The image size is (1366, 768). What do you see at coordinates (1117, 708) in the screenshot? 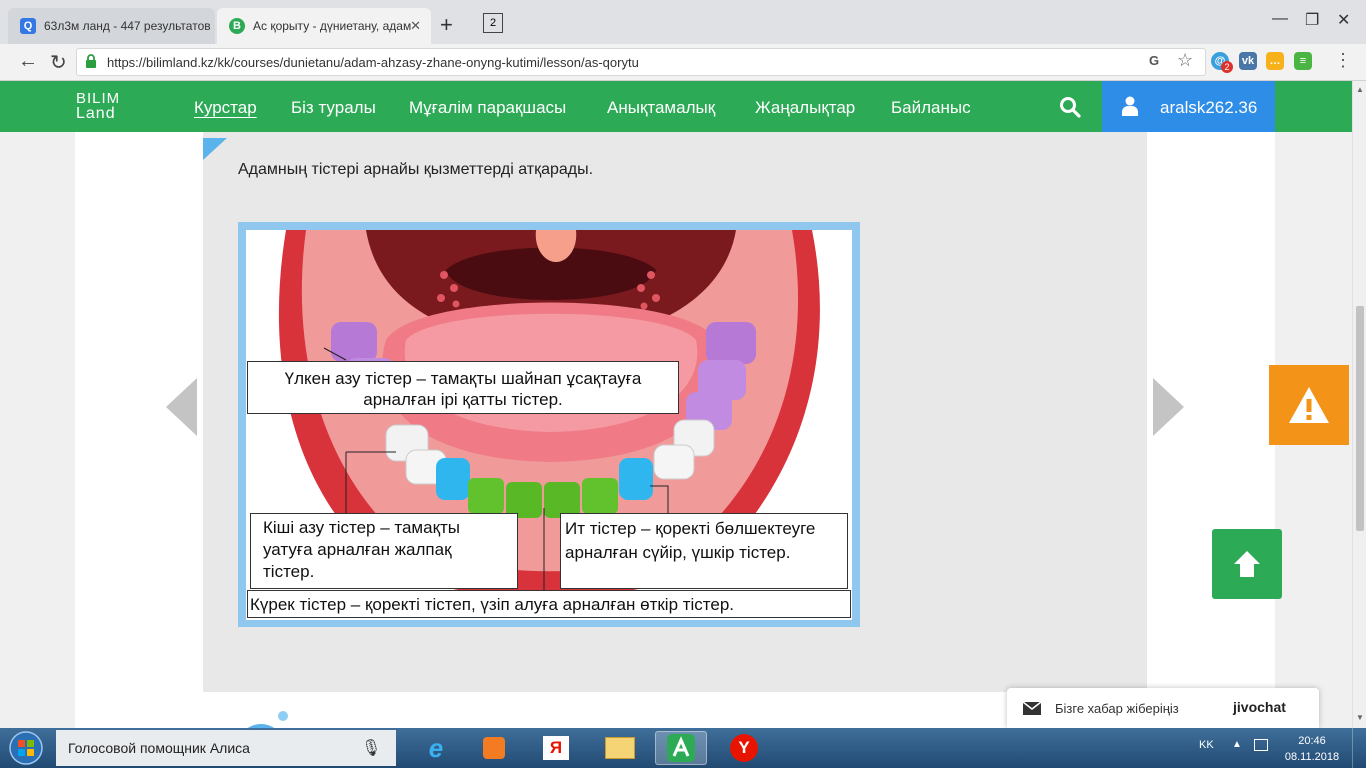
I see `chat-prompt: Бізге хабар жіберіңіз` at bounding box center [1117, 708].